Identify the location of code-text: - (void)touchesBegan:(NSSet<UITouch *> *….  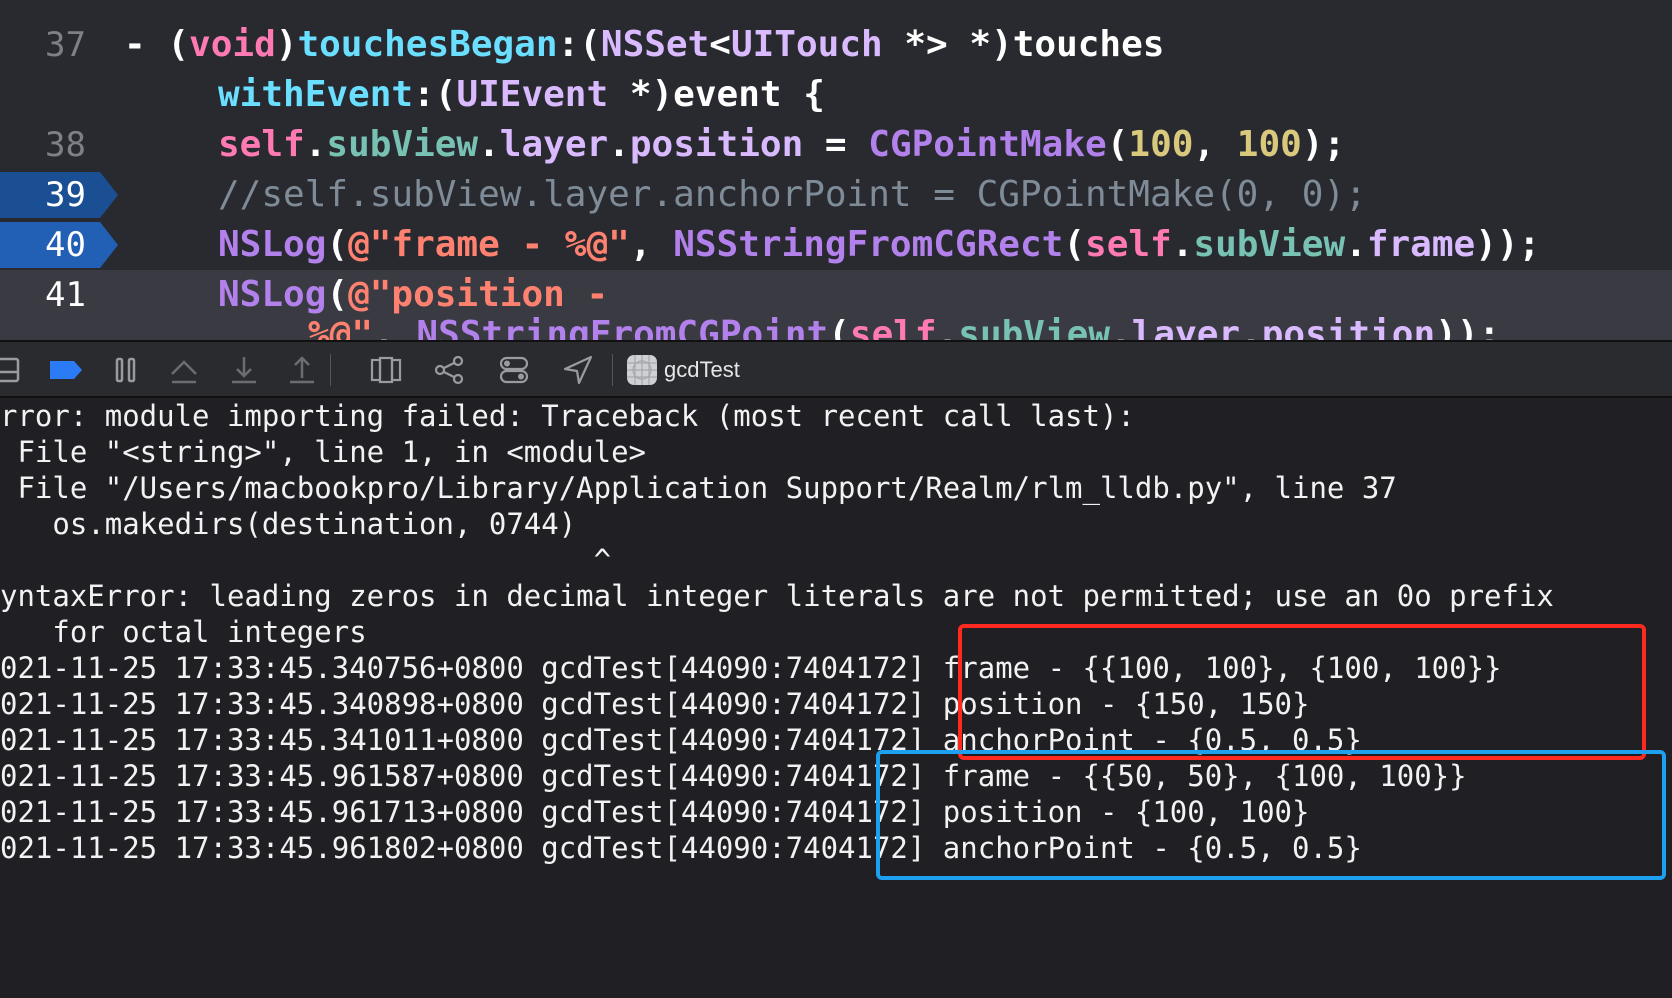
(644, 45).